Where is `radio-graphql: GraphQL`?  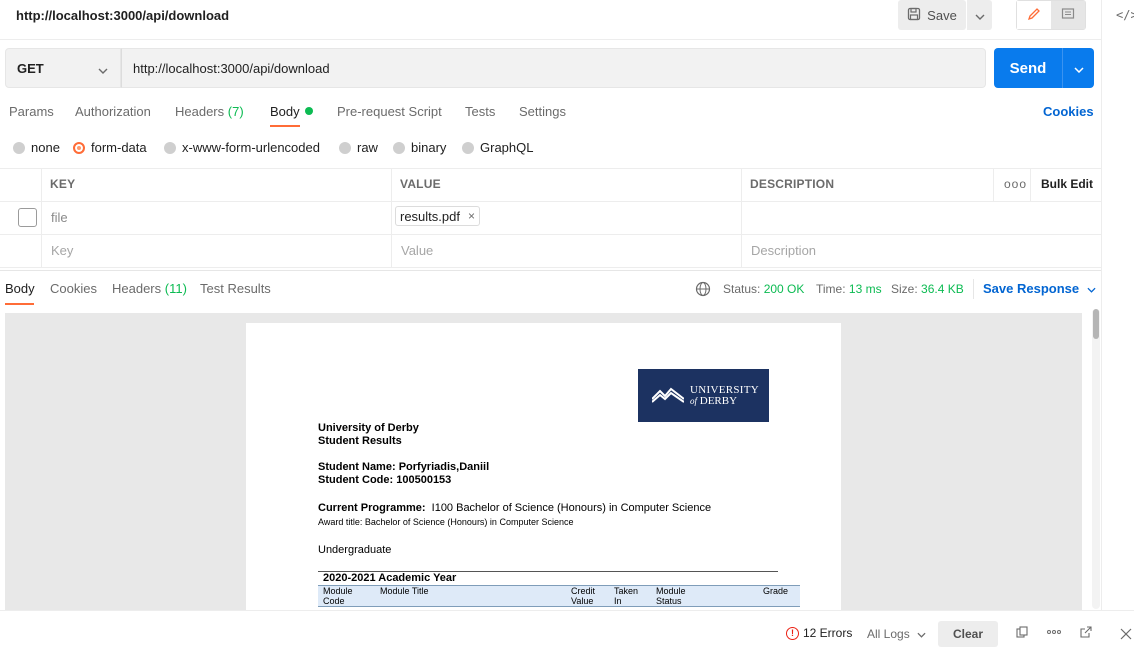 radio-graphql: GraphQL is located at coordinates (497, 147).